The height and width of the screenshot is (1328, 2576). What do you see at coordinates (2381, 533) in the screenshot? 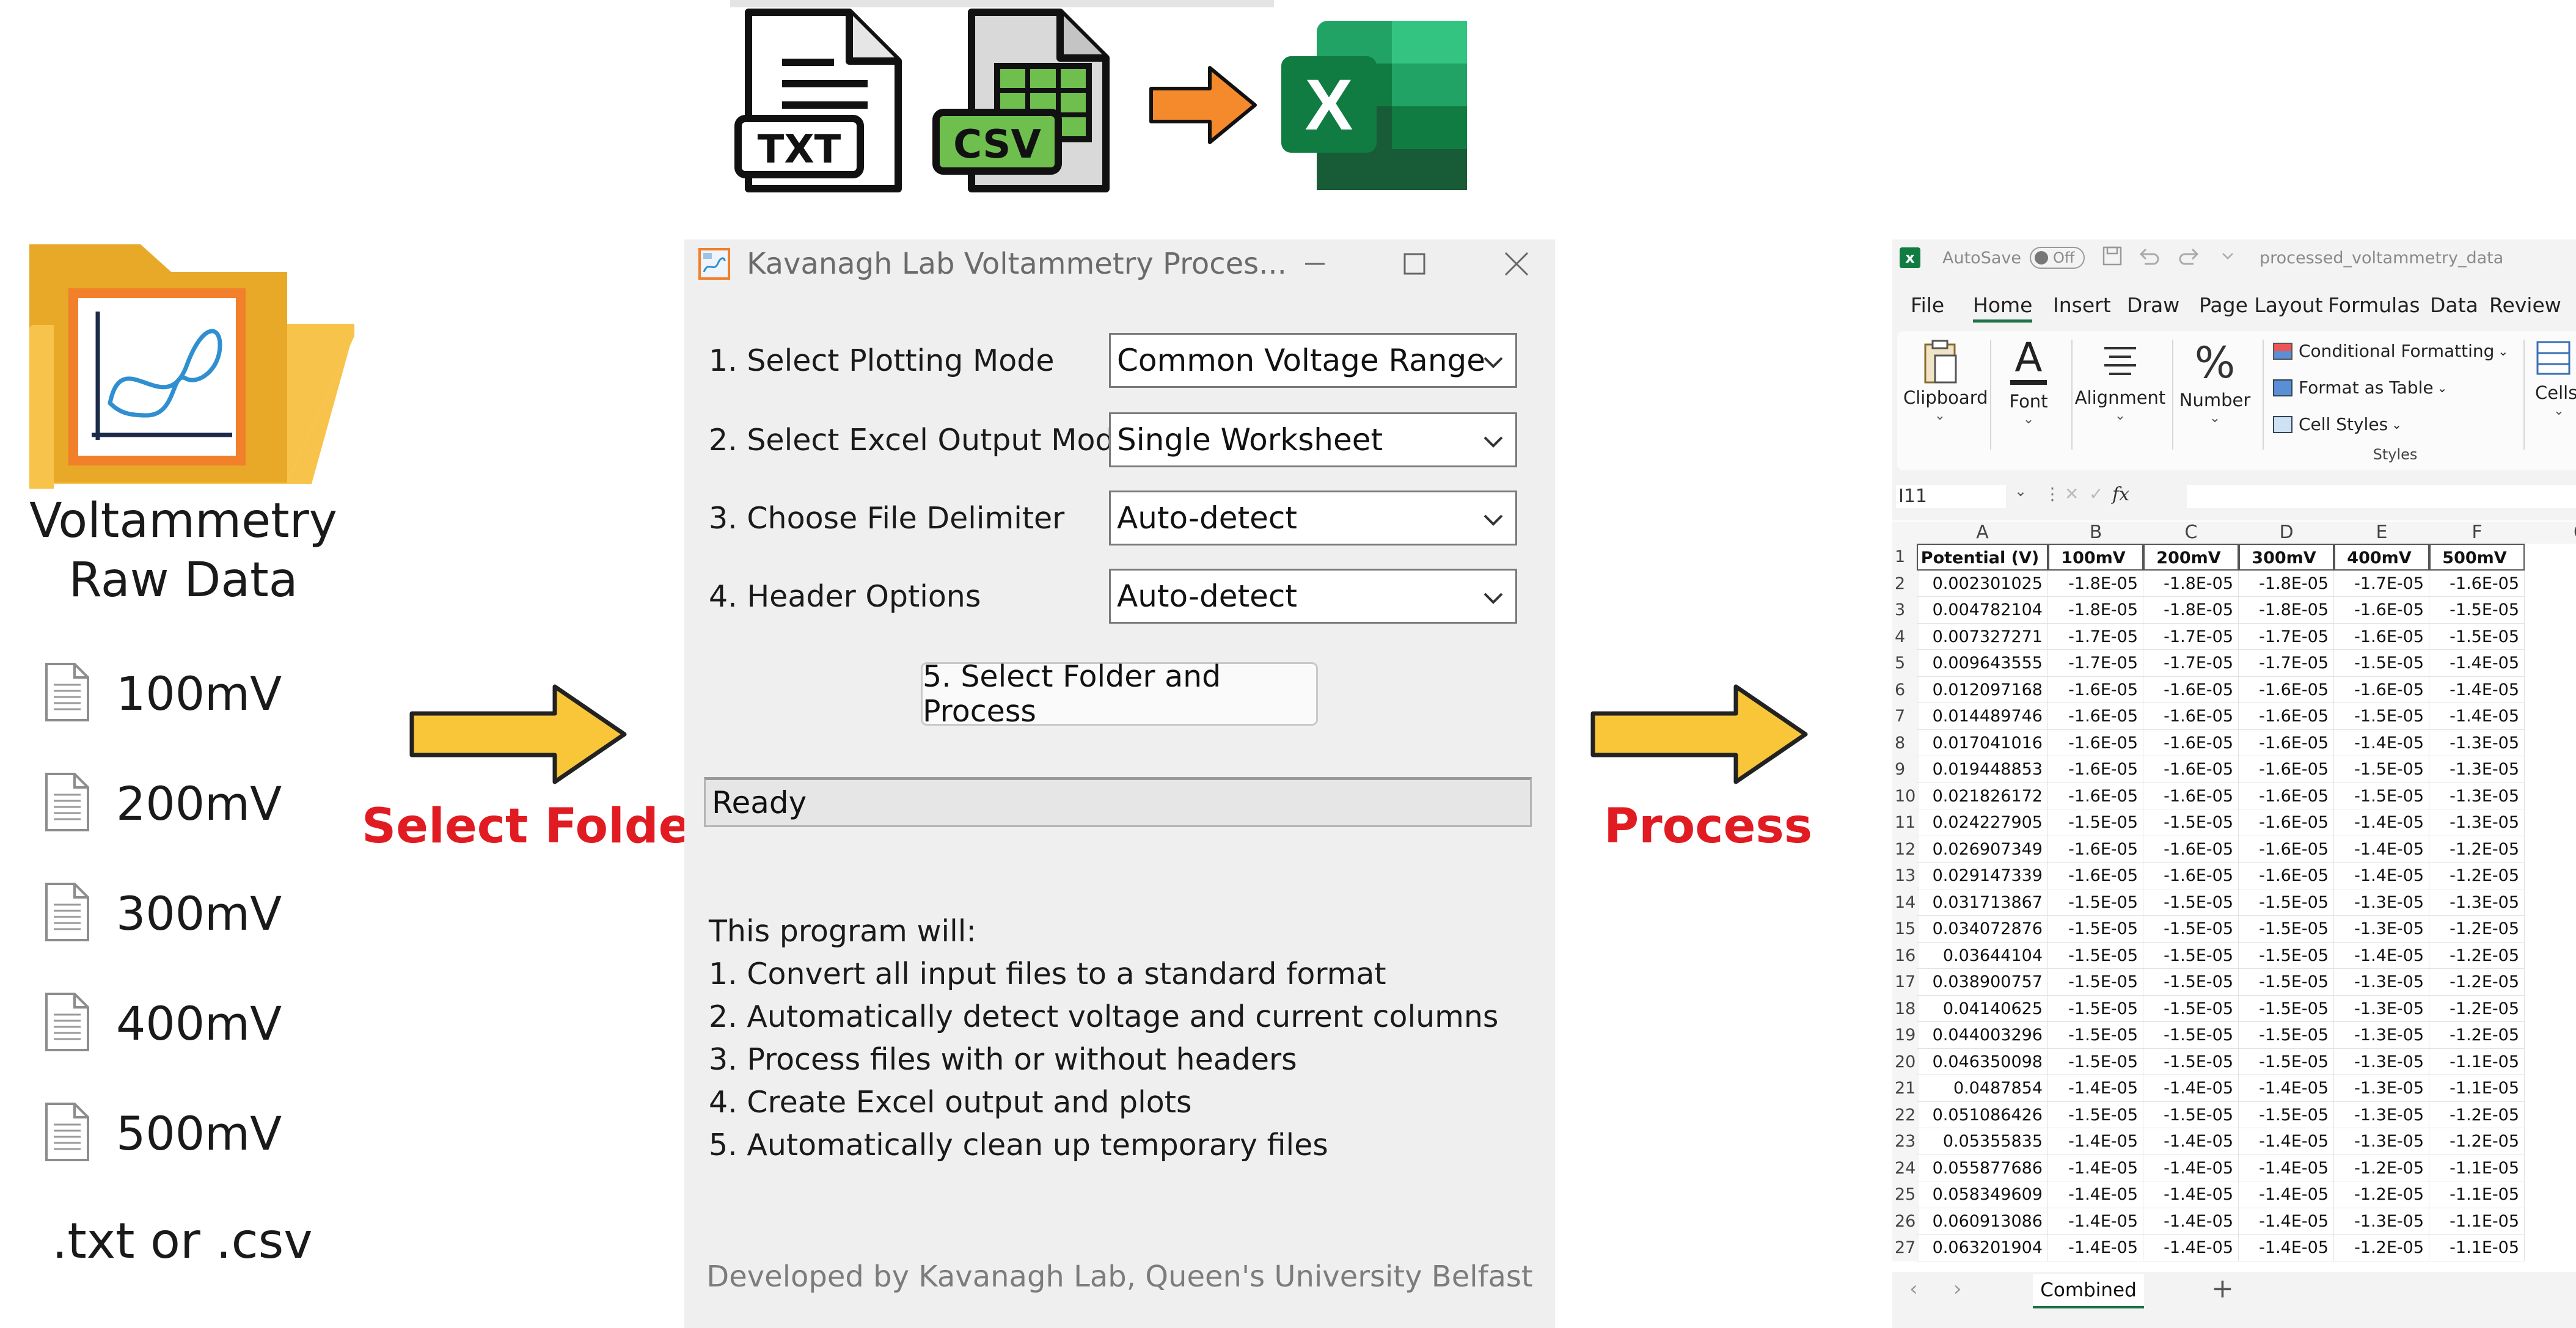
I see `column-header: E` at bounding box center [2381, 533].